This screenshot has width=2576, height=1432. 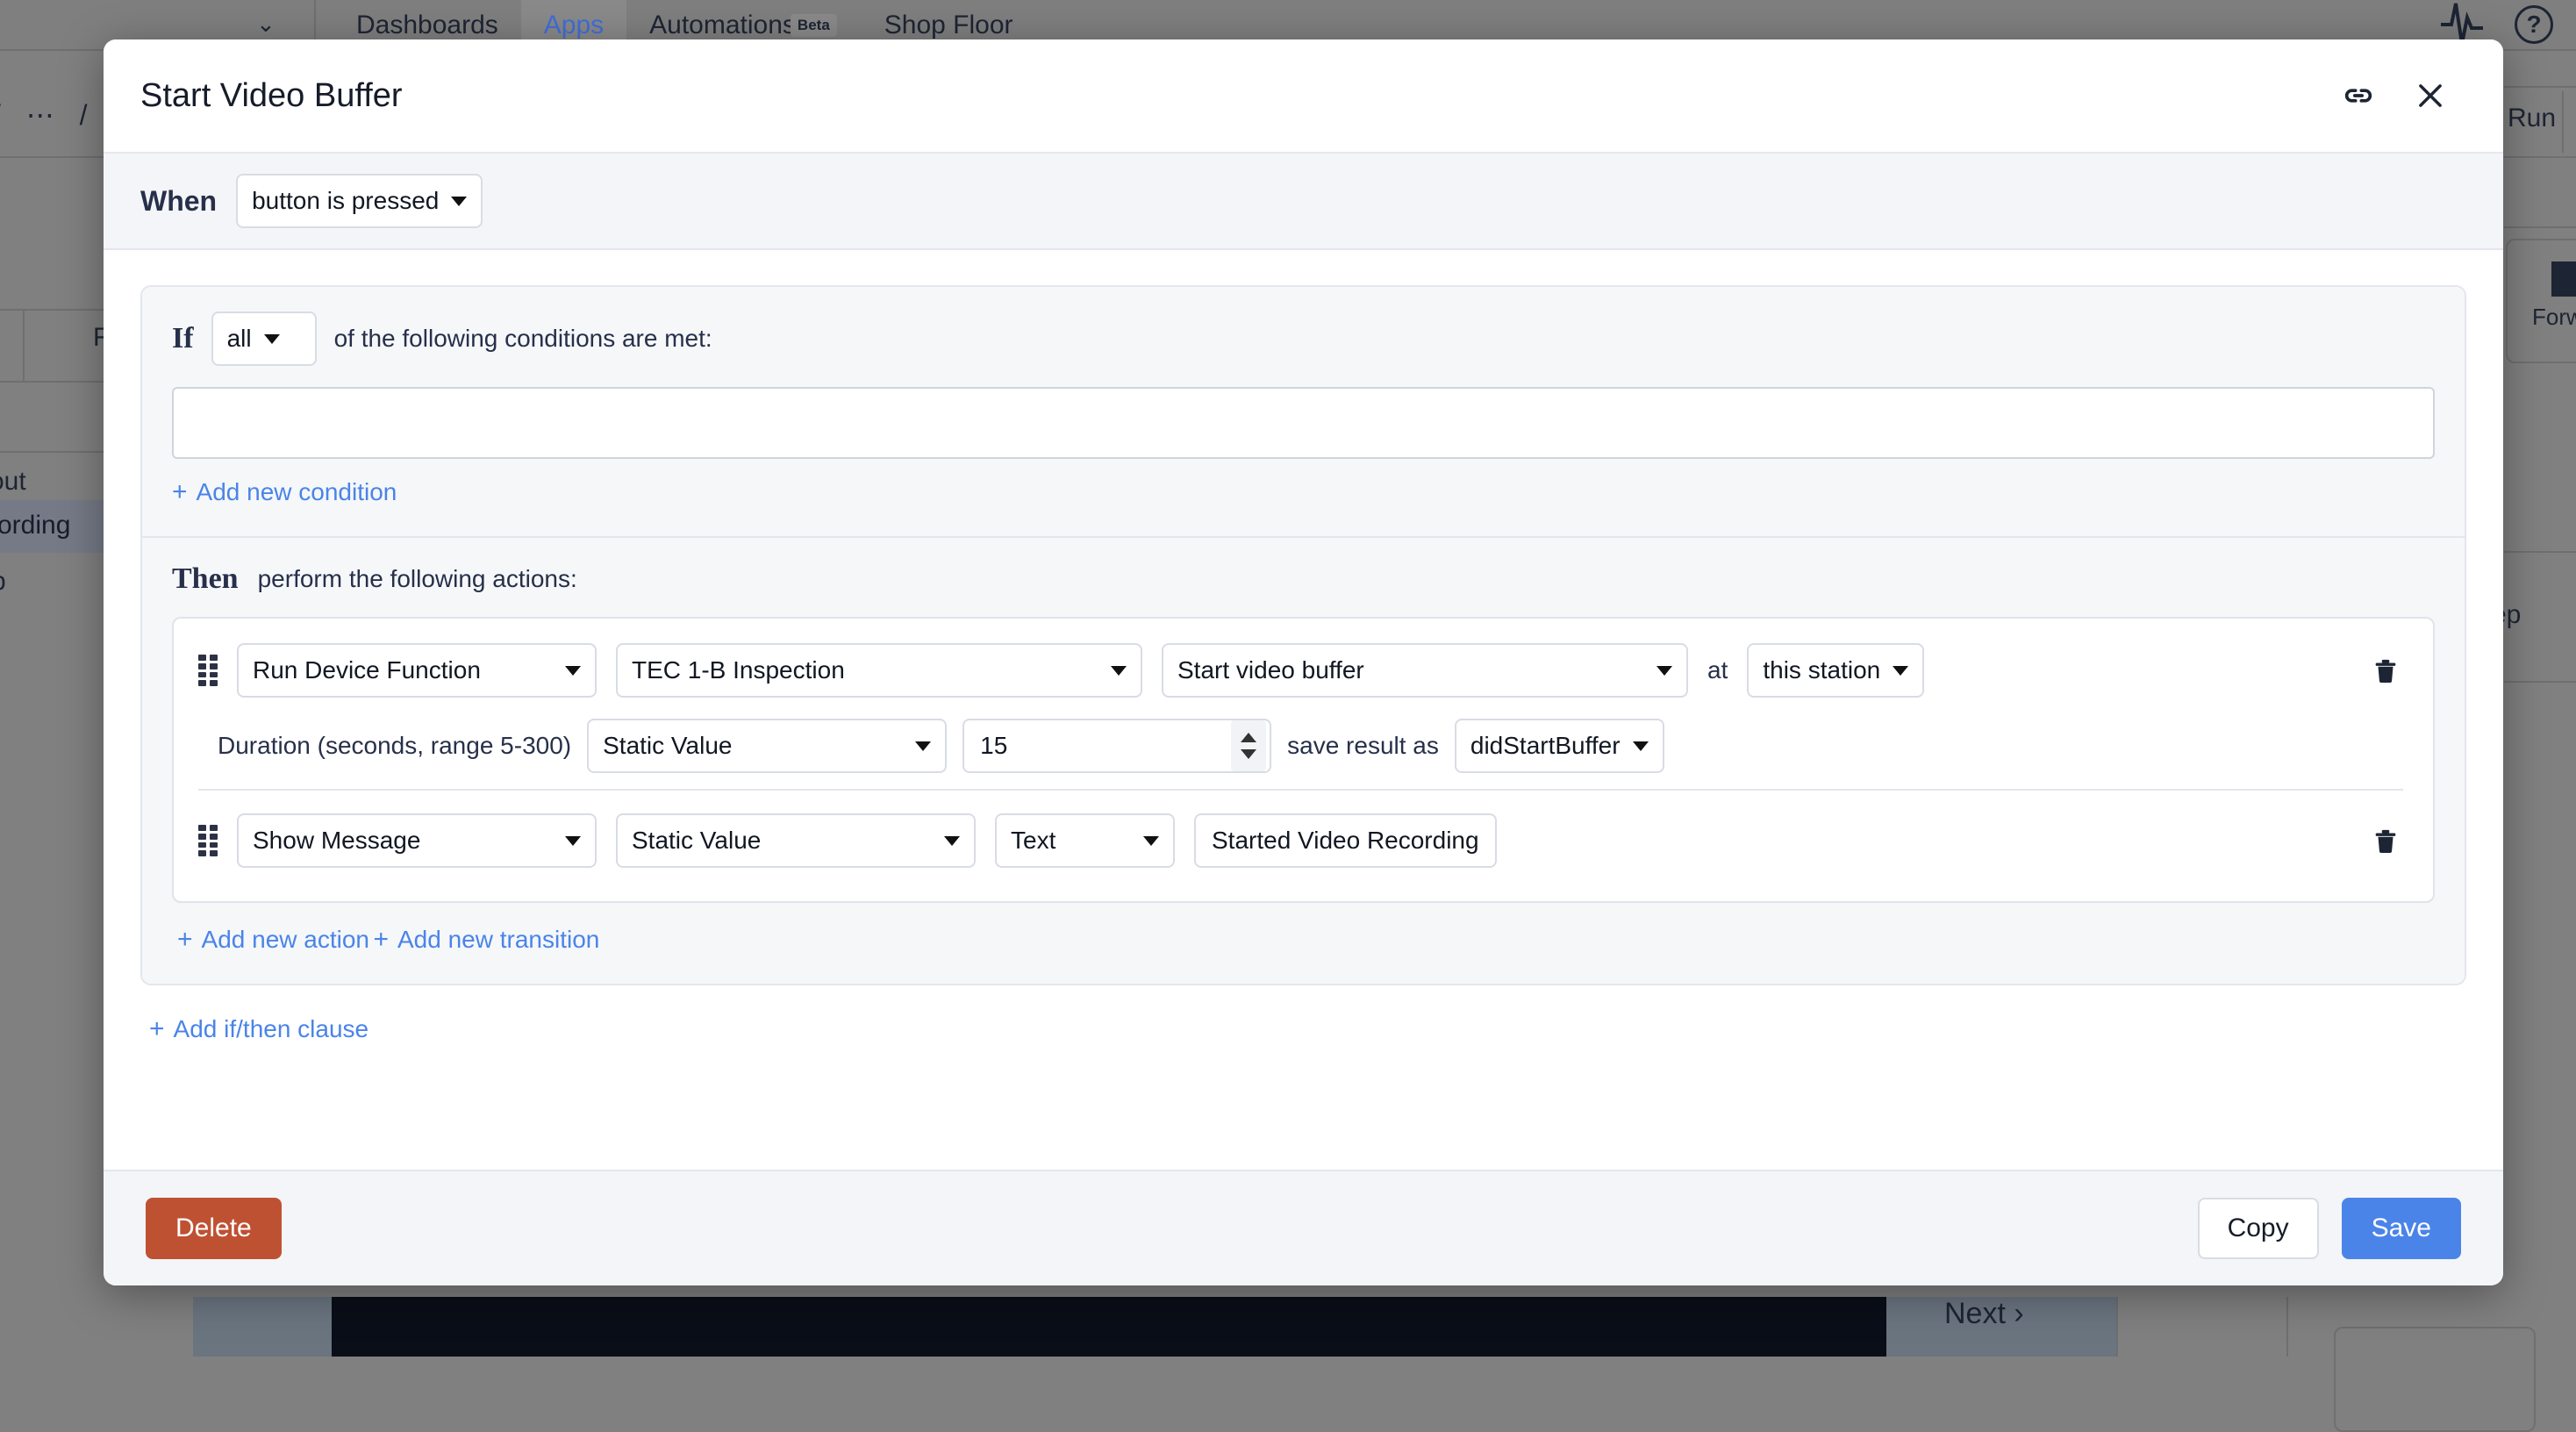 What do you see at coordinates (35, 526) in the screenshot?
I see `recording-label: cording` at bounding box center [35, 526].